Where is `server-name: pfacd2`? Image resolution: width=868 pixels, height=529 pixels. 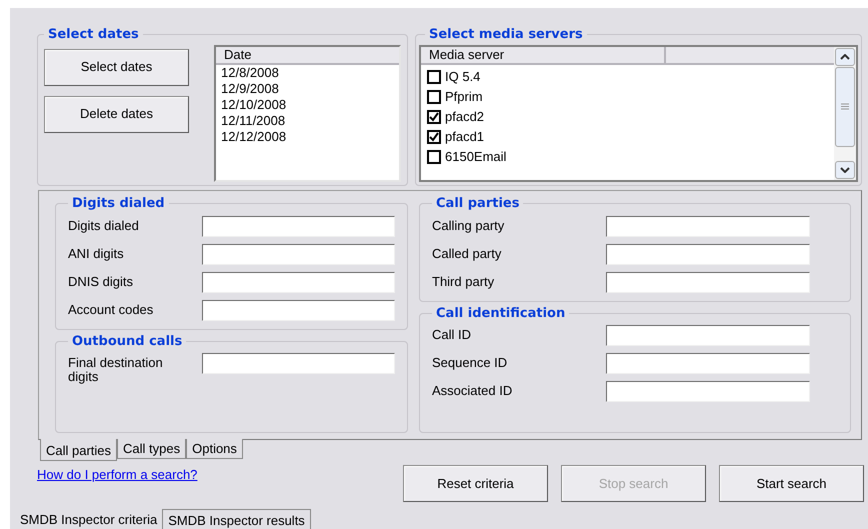 server-name: pfacd2 is located at coordinates (464, 116).